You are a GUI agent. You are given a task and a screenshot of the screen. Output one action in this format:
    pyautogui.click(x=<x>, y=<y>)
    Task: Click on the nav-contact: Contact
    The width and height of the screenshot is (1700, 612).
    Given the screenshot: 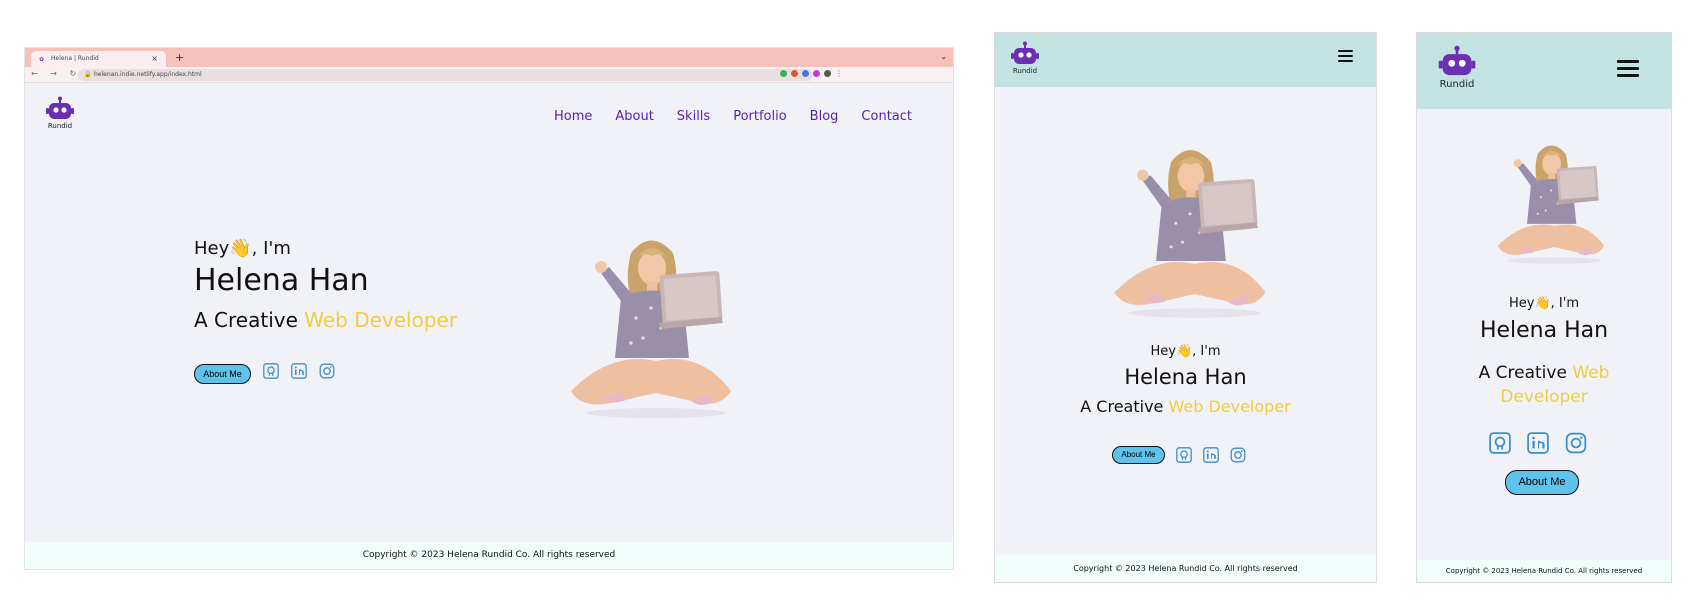 What is the action you would take?
    pyautogui.click(x=886, y=116)
    